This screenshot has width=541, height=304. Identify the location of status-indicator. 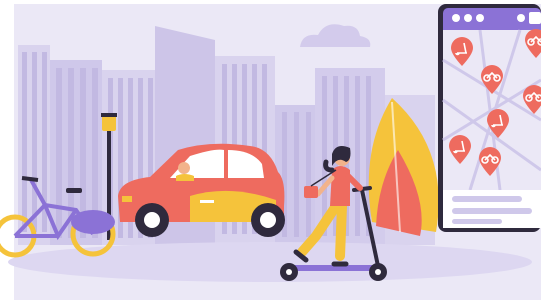
(521, 18).